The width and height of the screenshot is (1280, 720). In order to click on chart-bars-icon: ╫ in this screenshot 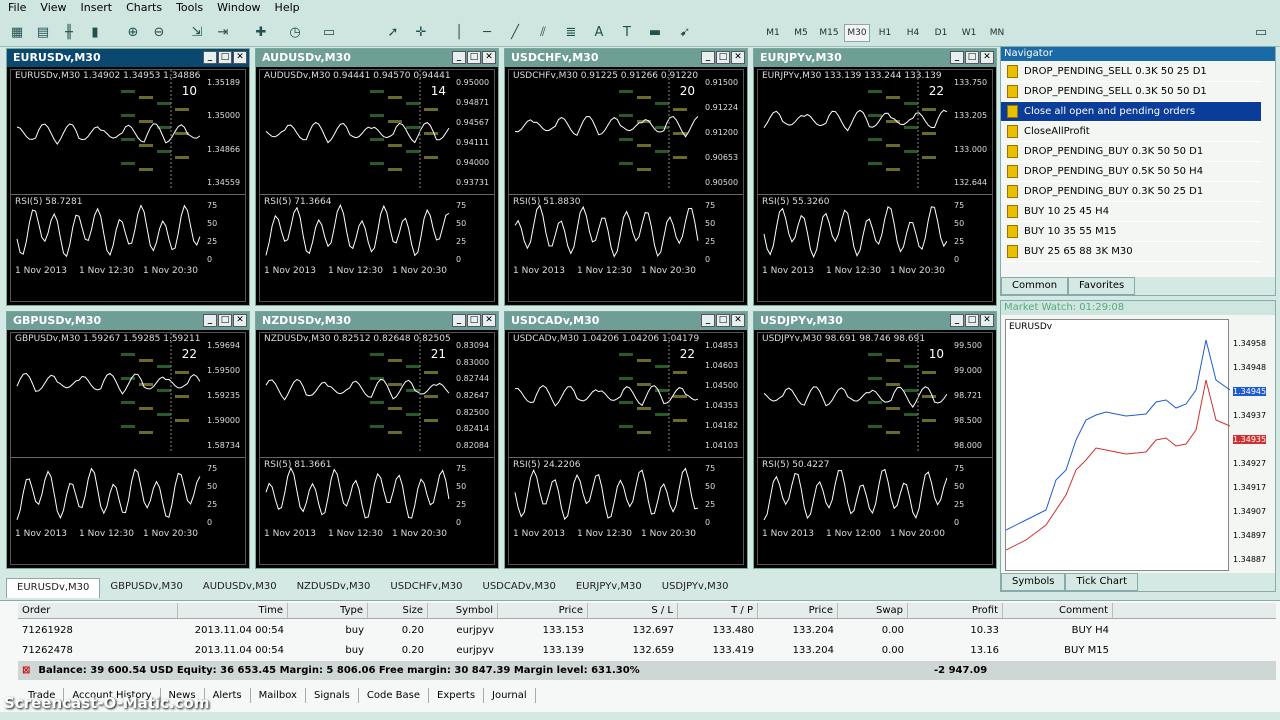, I will do `click(69, 32)`.